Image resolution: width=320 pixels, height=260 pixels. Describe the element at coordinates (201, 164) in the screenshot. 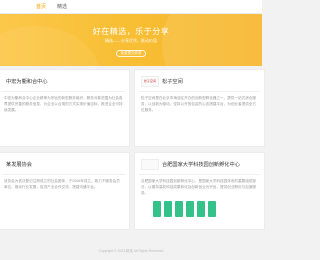

I see `card-title: 合肥国家大学科技园创新孵化中心` at that location.